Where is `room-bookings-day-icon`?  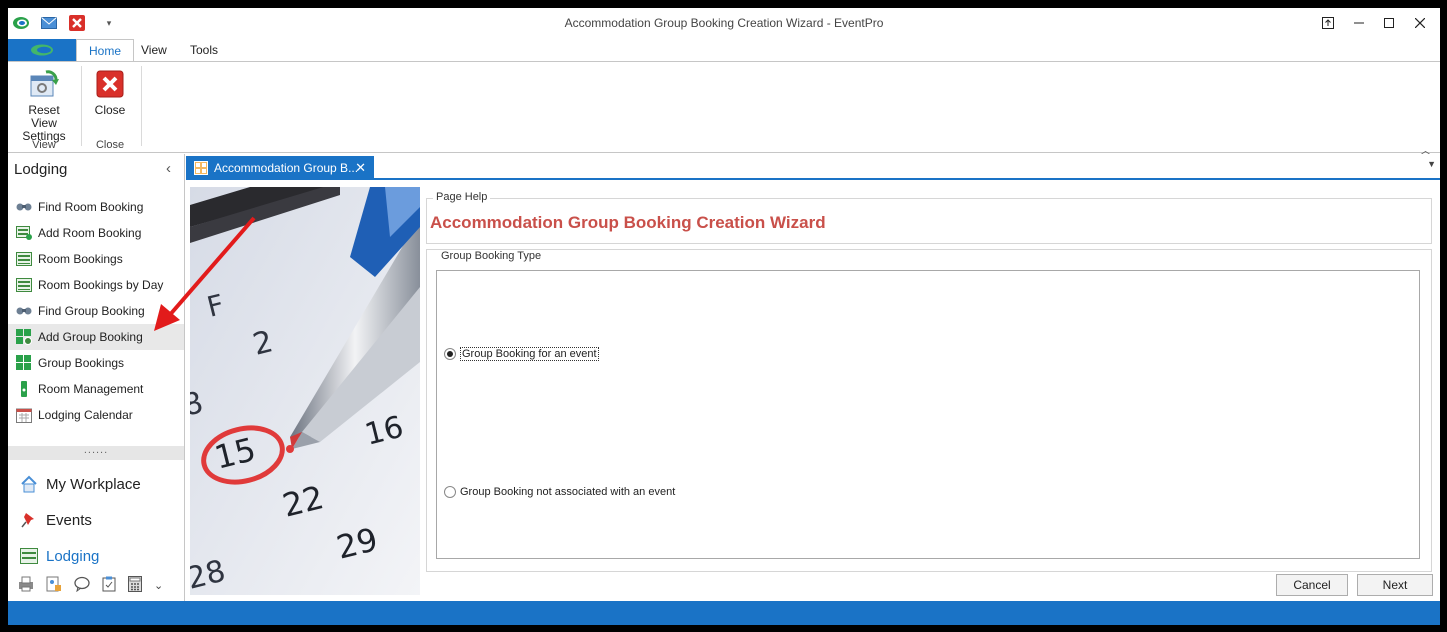
room-bookings-day-icon is located at coordinates (24, 285).